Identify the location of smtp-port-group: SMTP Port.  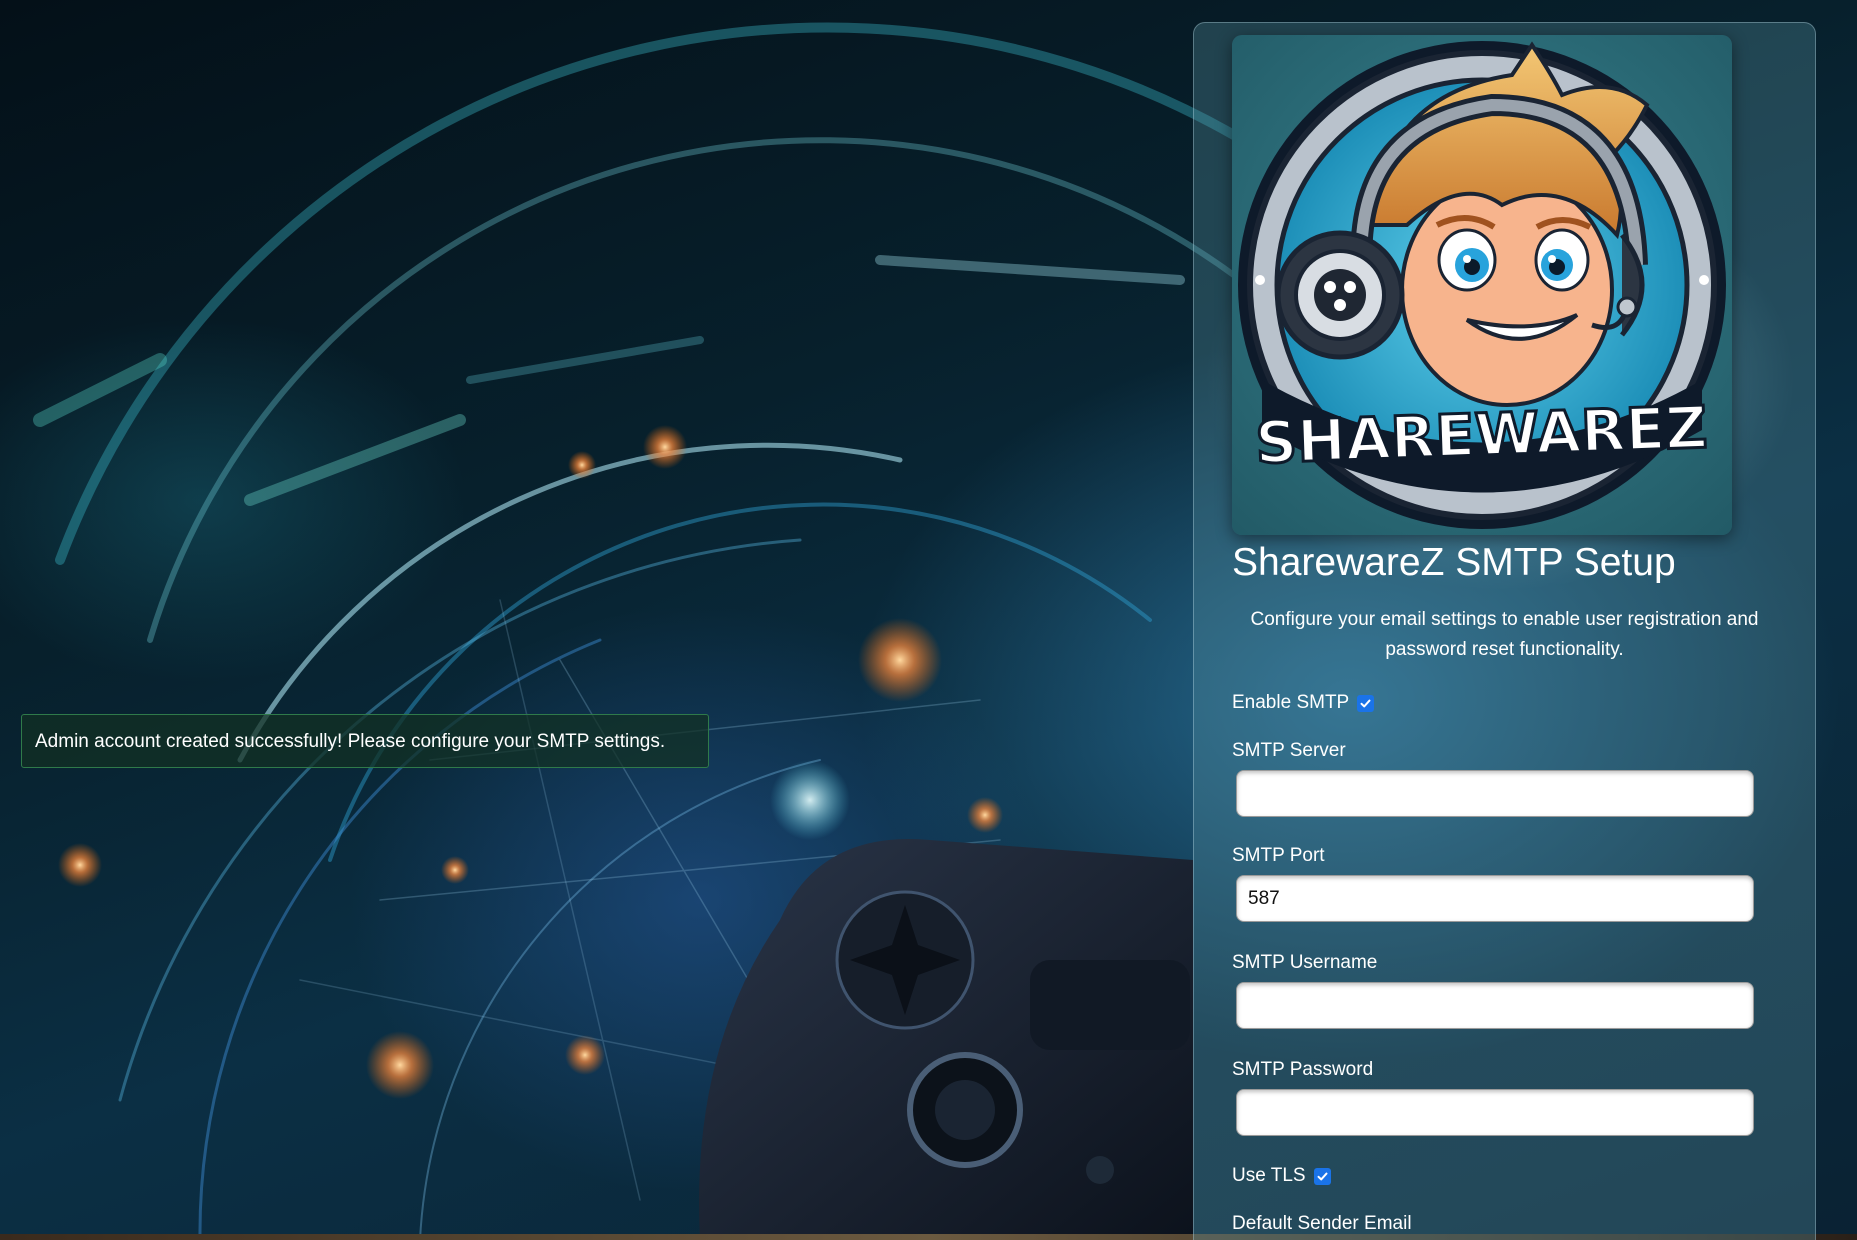
(1504, 883).